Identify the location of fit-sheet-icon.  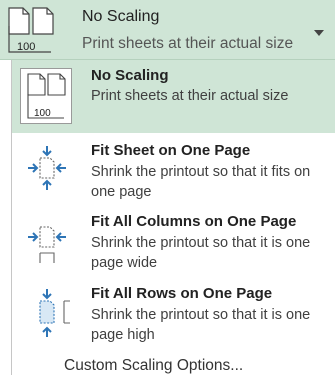
(46, 170).